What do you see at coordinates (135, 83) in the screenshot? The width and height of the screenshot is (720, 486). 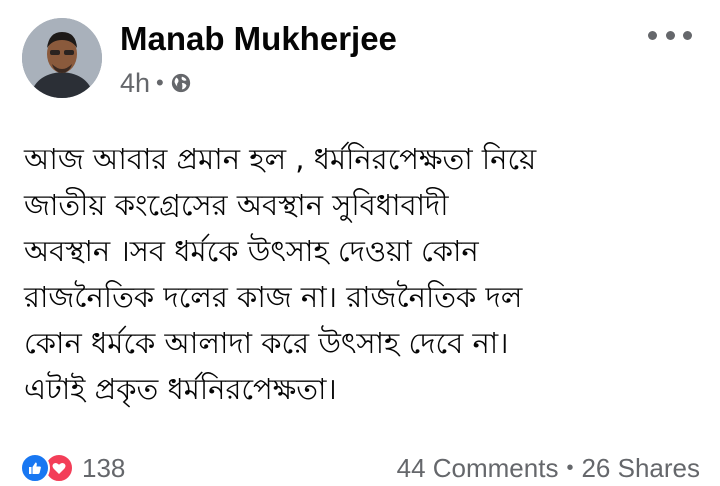 I see `post-timestamp: 4h` at bounding box center [135, 83].